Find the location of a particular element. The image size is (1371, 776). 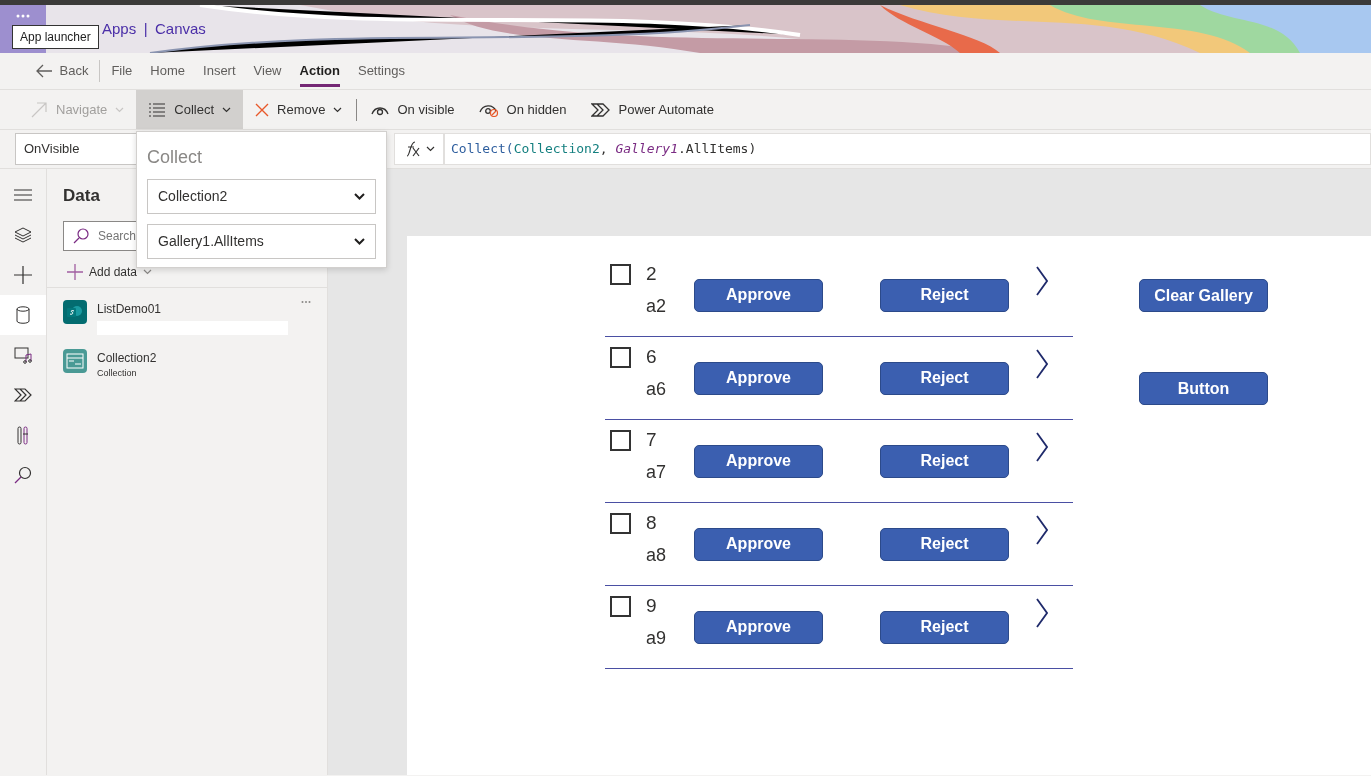

toolbar-button: Remove is located at coordinates (299, 109).